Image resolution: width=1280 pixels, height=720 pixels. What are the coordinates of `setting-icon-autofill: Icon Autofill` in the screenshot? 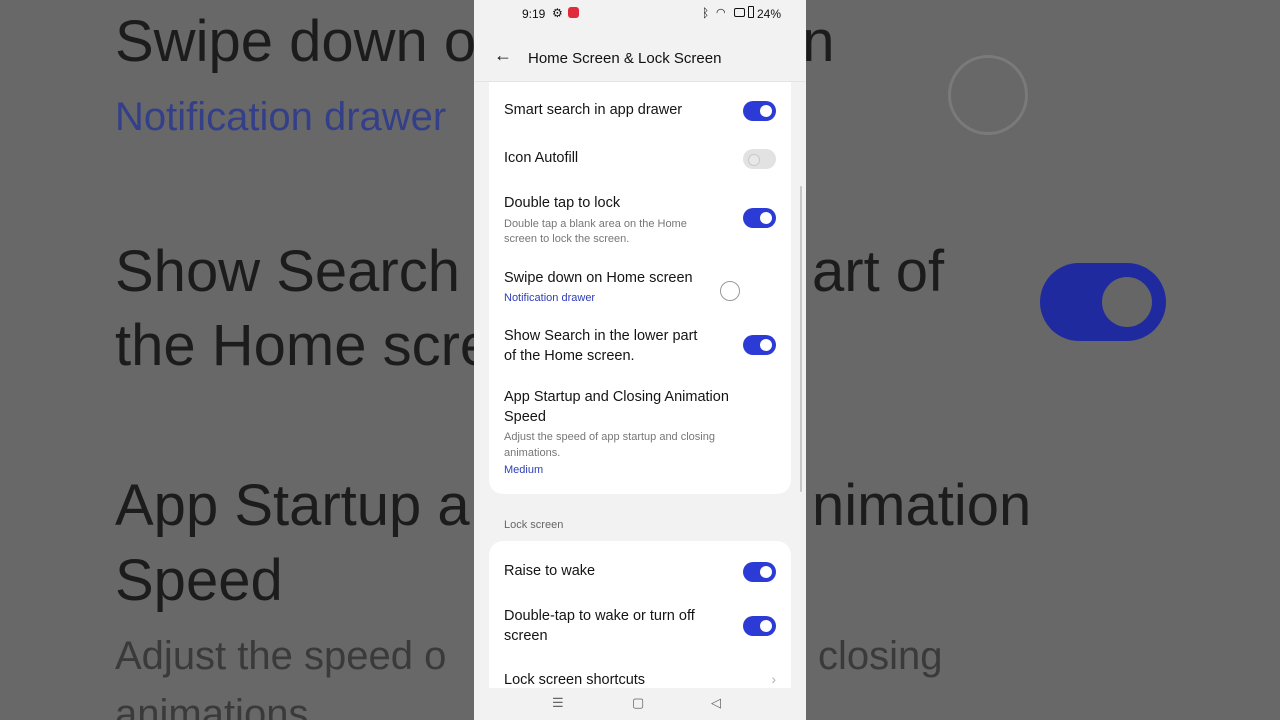 It's located at (640, 159).